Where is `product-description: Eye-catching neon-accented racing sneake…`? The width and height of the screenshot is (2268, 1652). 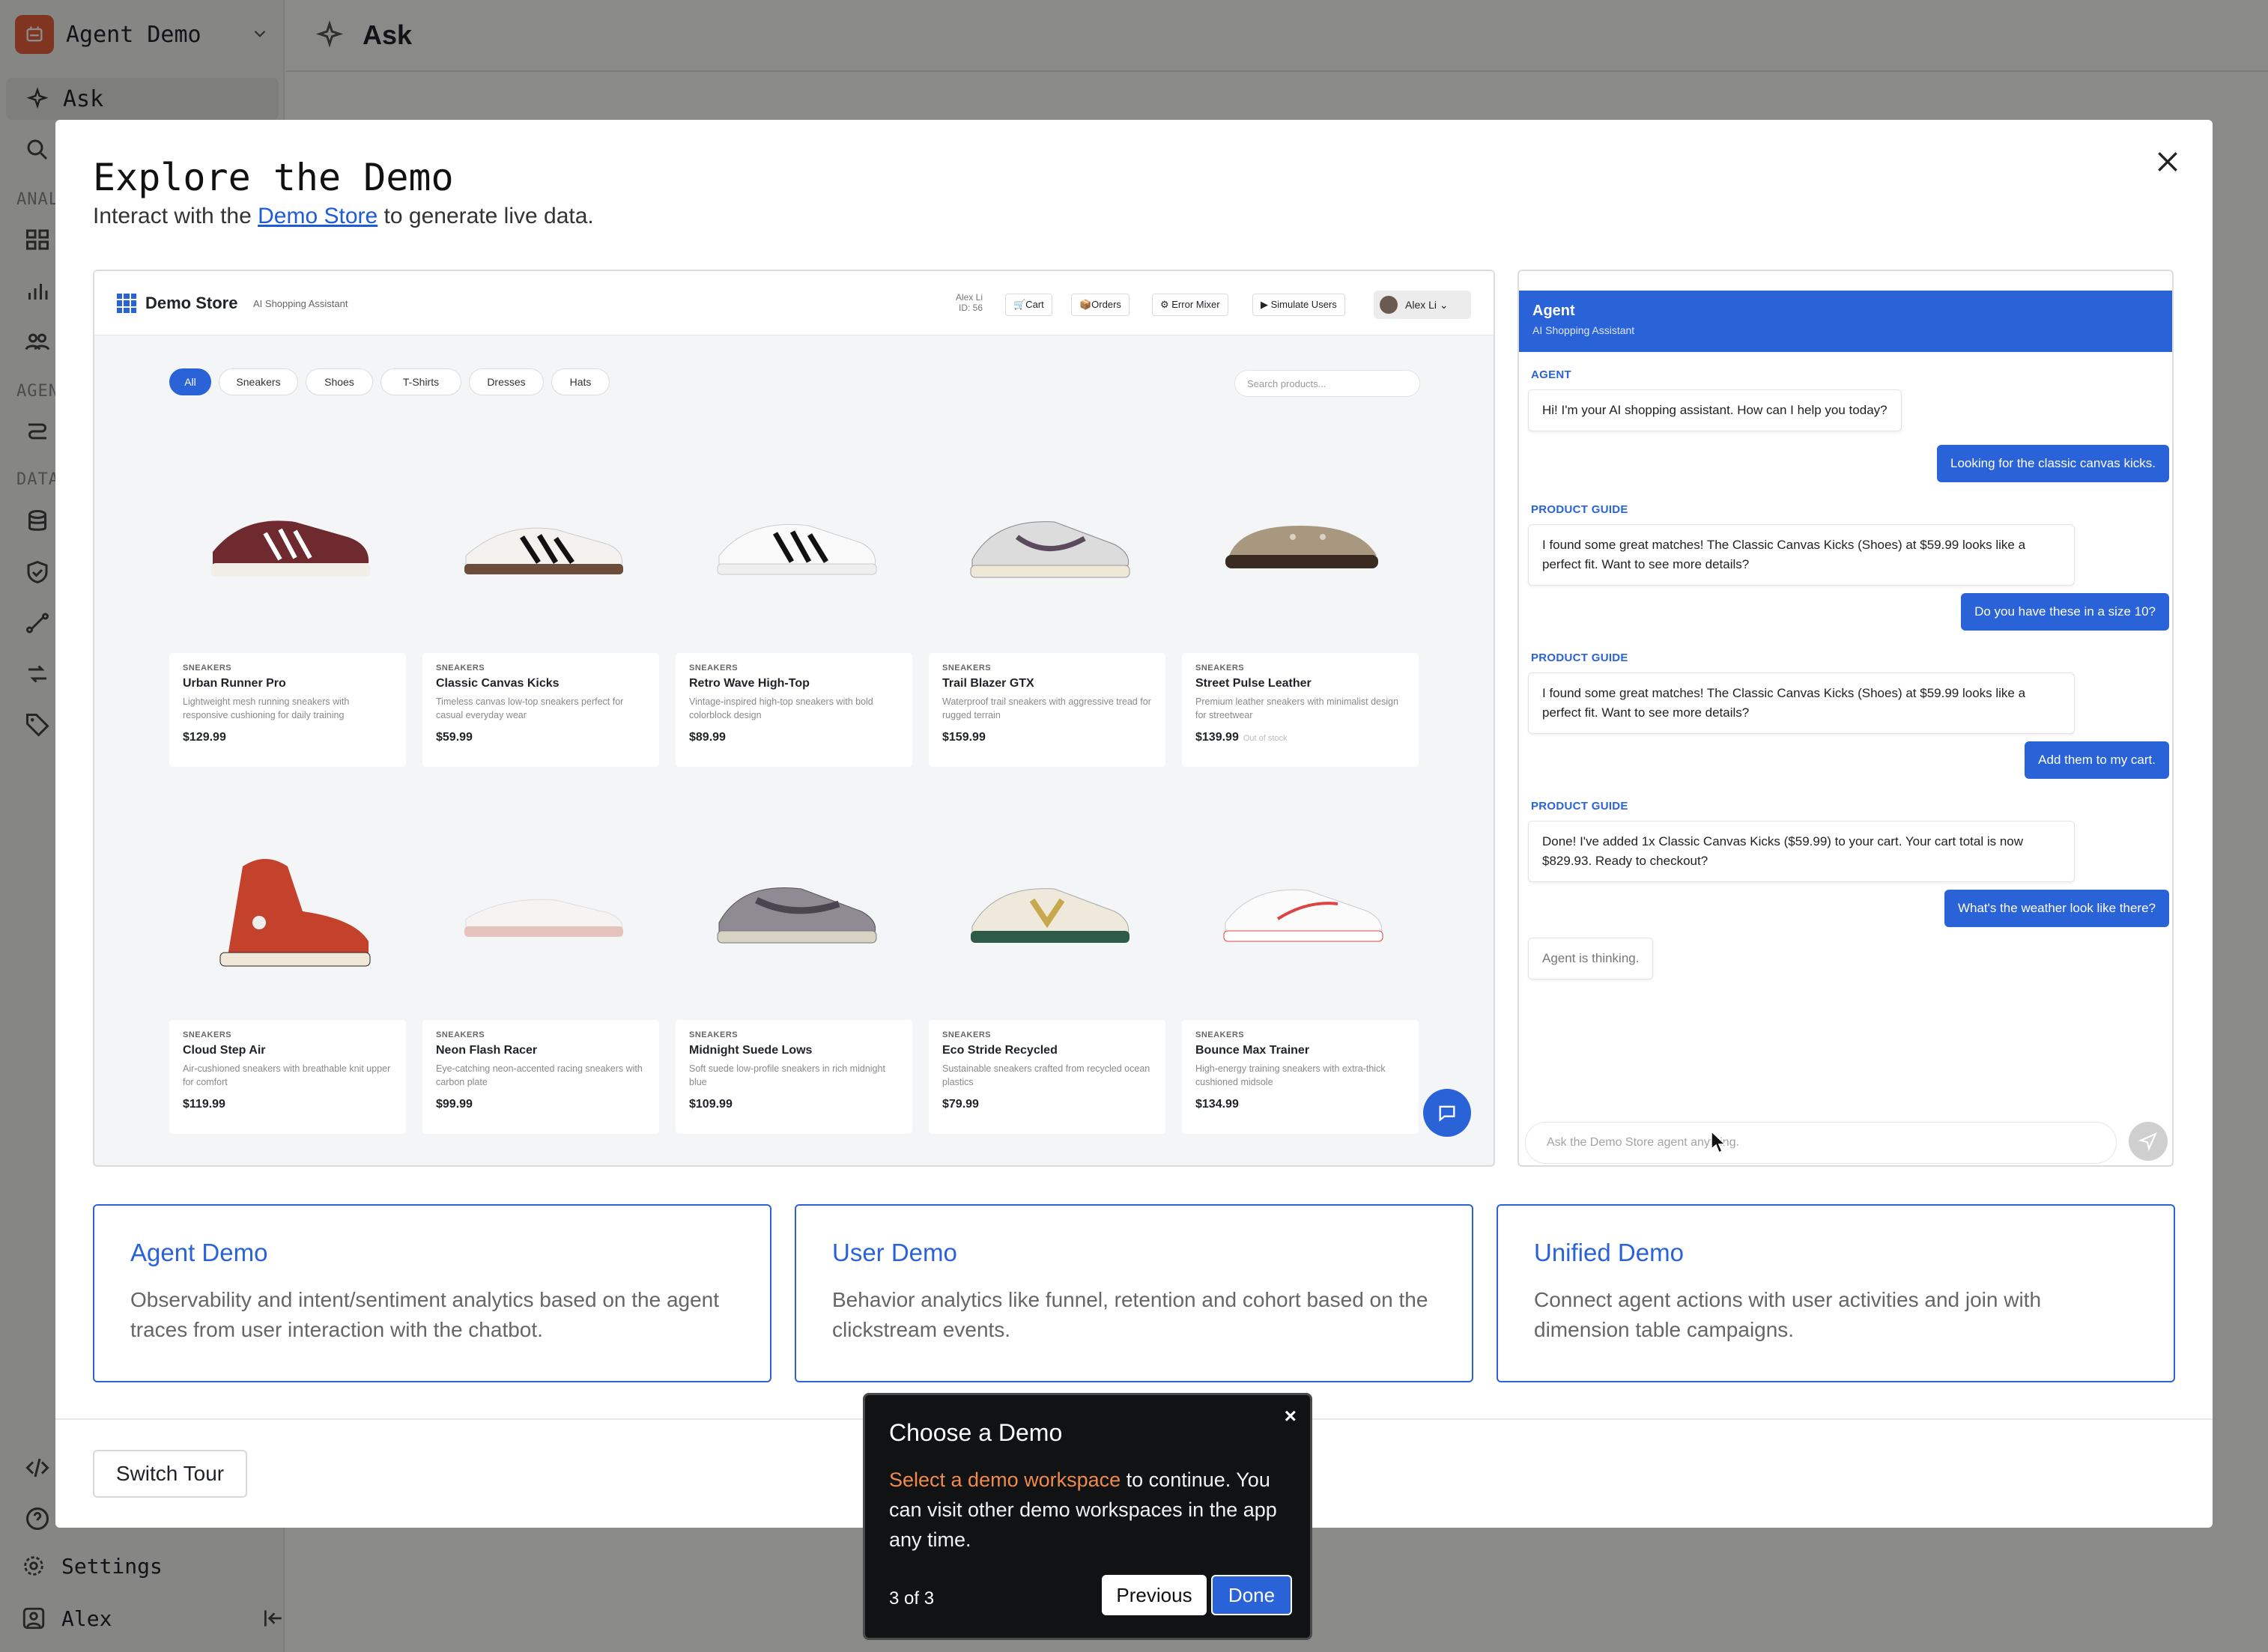
product-description: Eye-catching neon-accented racing sneake… is located at coordinates (539, 1075).